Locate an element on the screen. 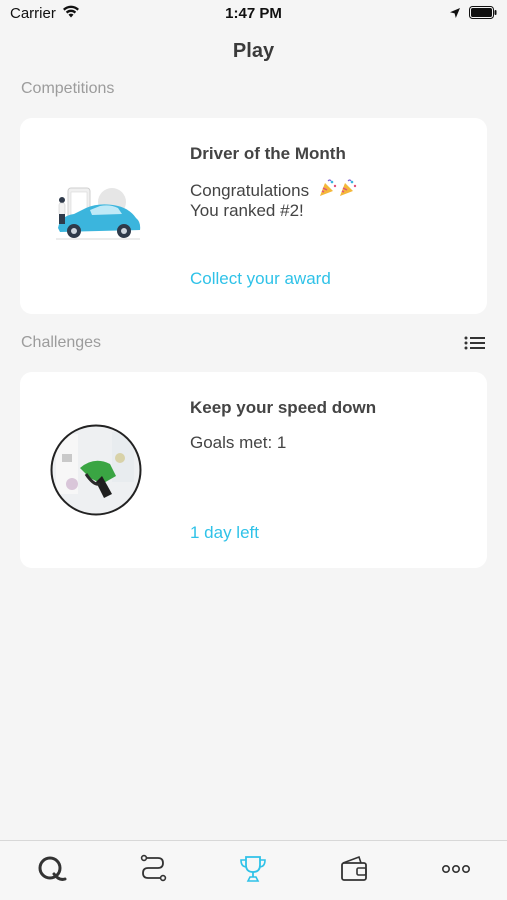  location-arrow-icon is located at coordinates (455, 15).